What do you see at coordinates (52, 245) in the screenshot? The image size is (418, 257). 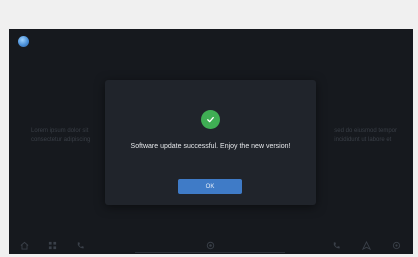 I see `grid-icon` at bounding box center [52, 245].